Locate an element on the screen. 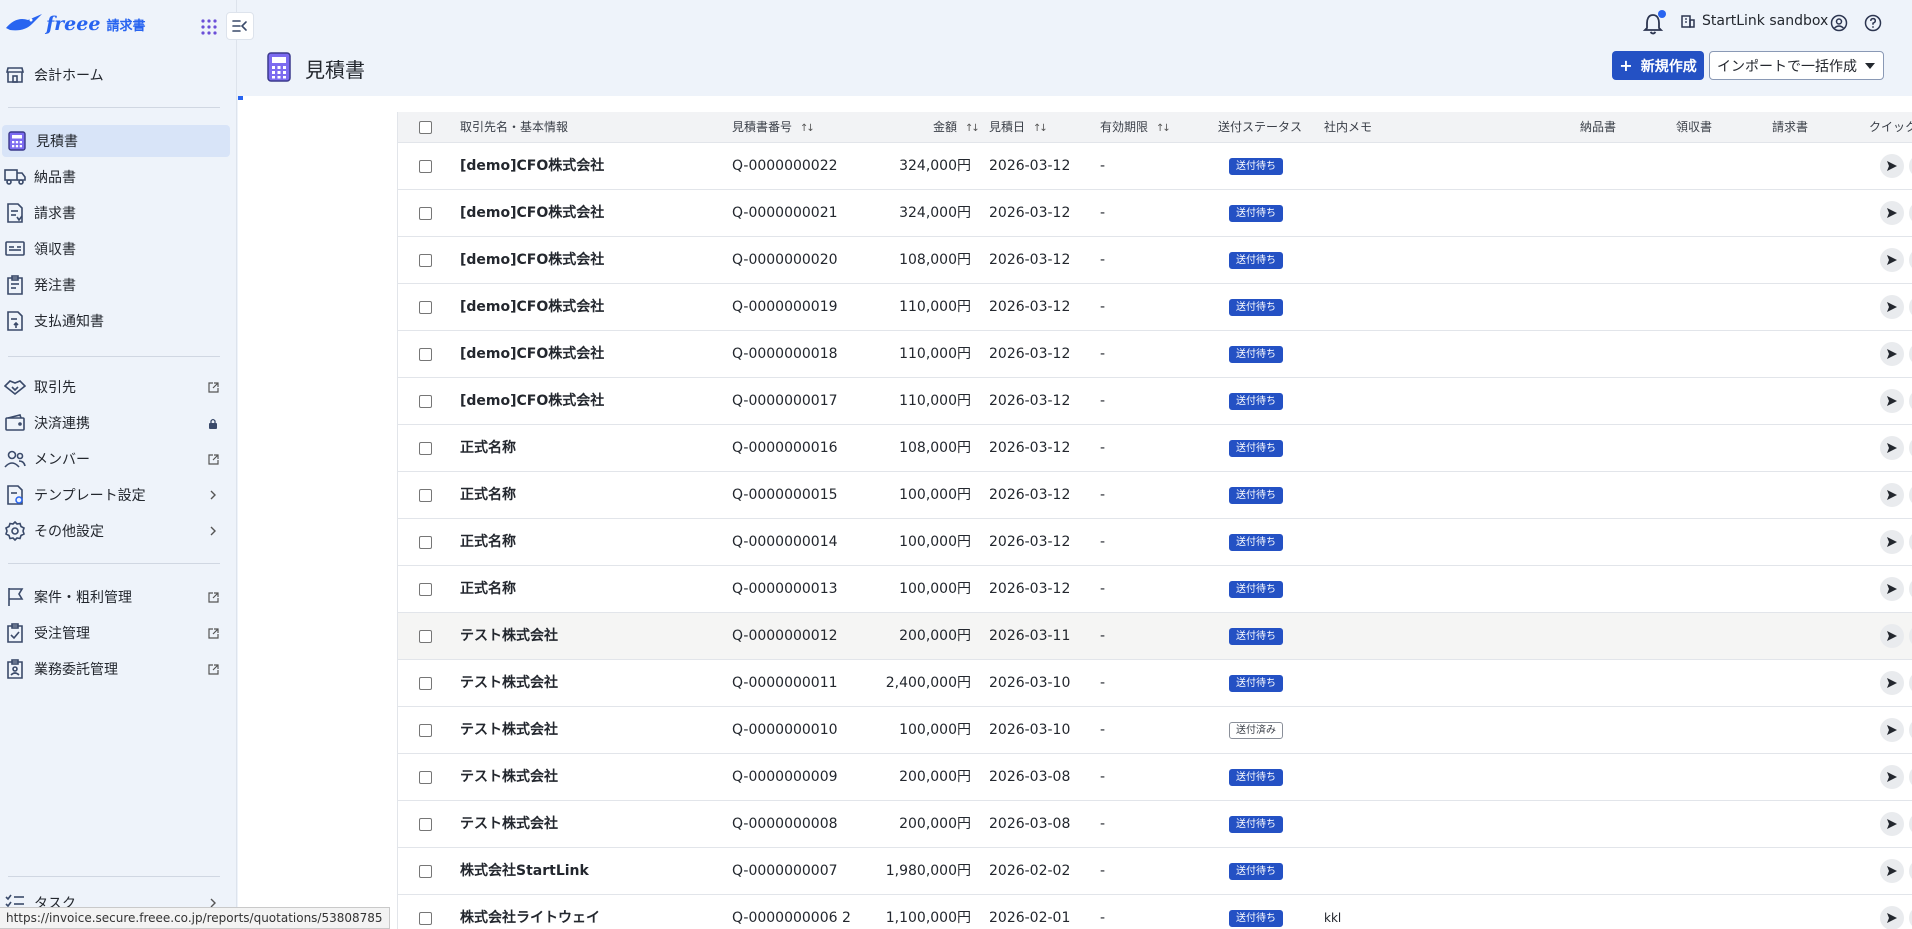 This screenshot has width=1912, height=929. sidebar-item-payment-links: 決済連携 is located at coordinates (115, 423).